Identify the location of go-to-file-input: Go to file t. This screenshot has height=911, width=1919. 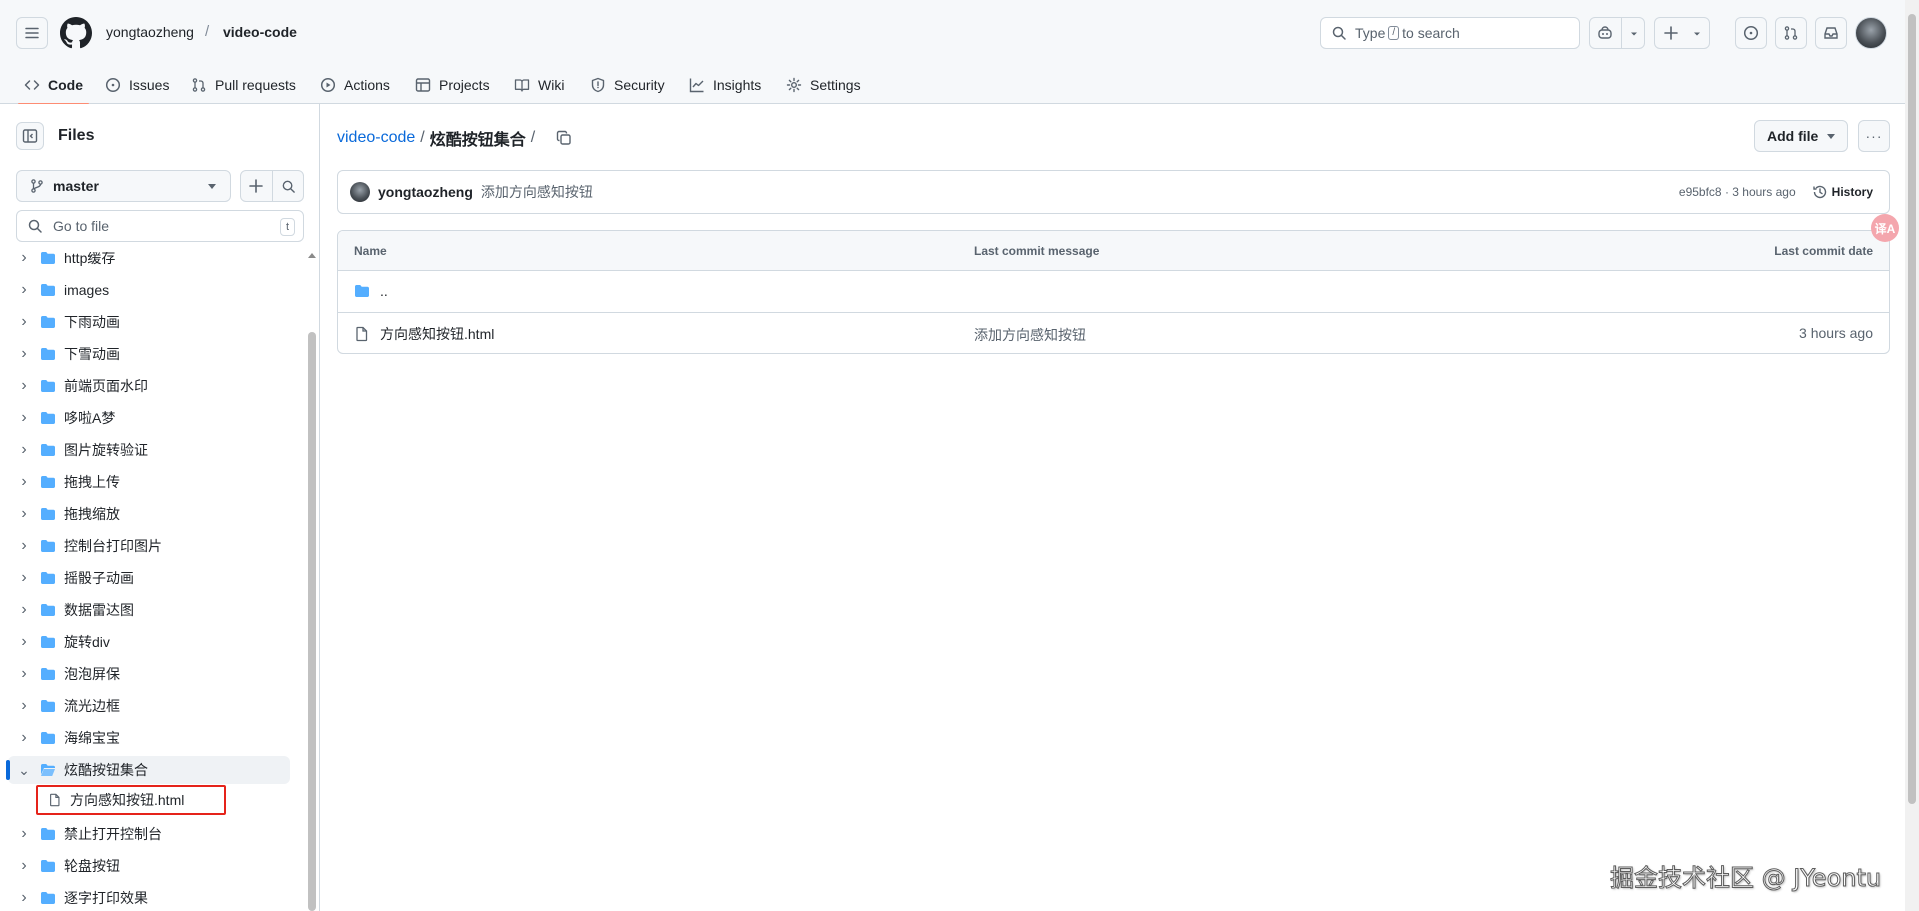
(160, 226).